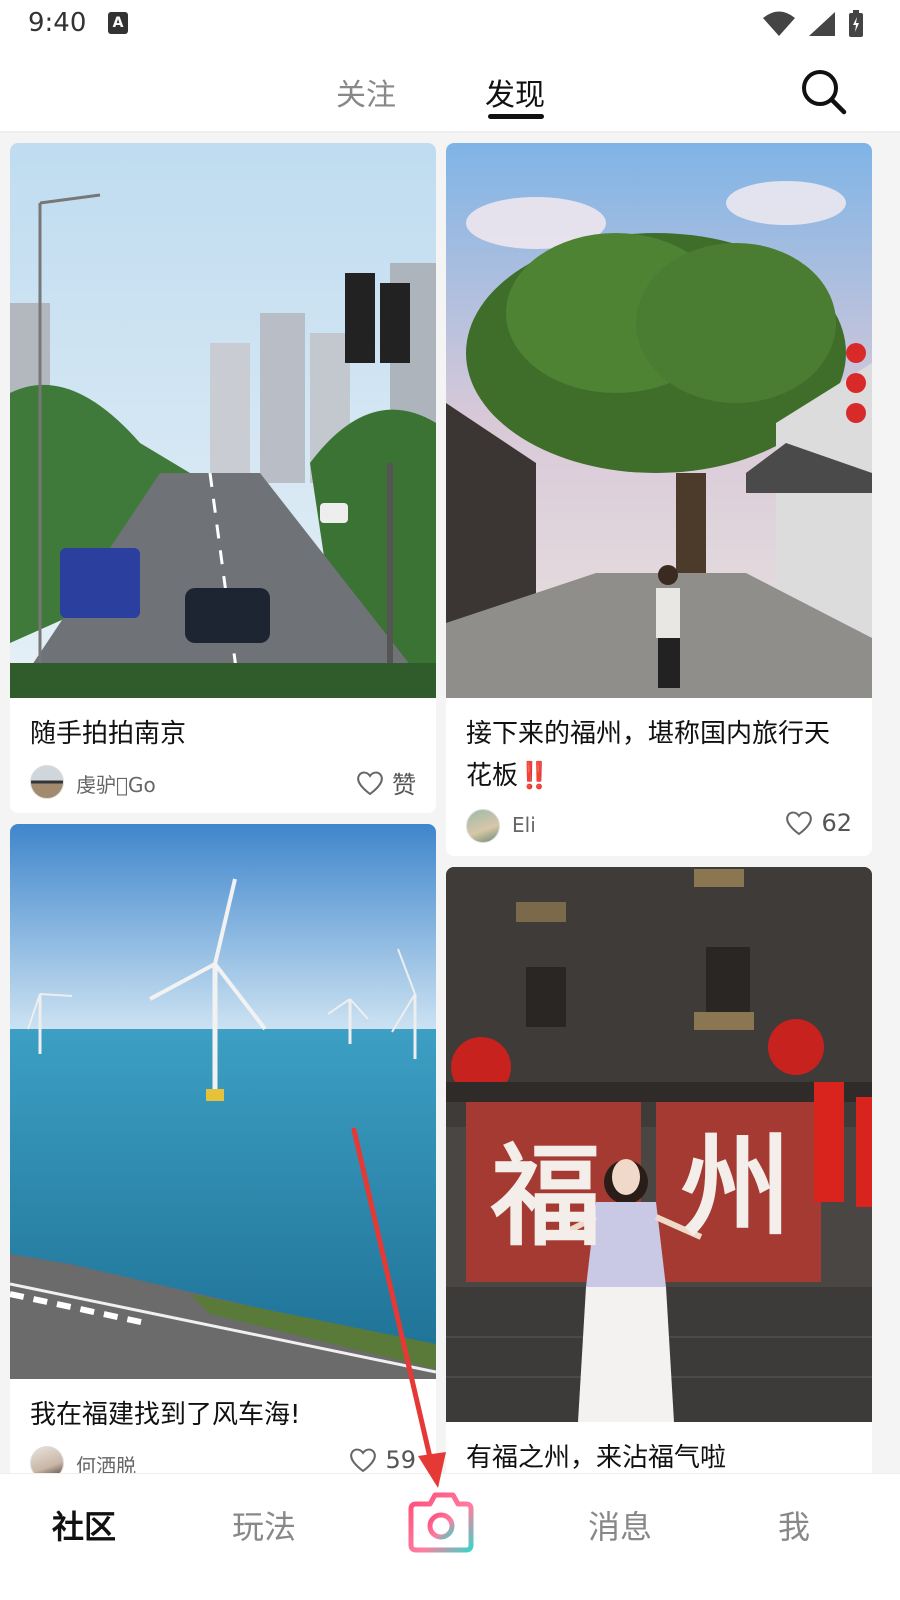 The width and height of the screenshot is (900, 1600). What do you see at coordinates (382, 1459) in the screenshot?
I see `like-button: 59` at bounding box center [382, 1459].